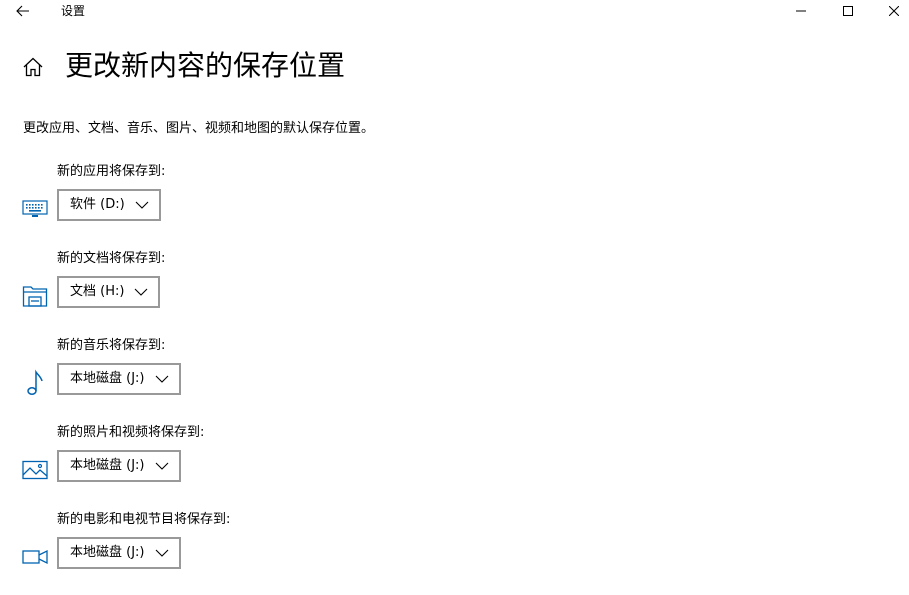 The height and width of the screenshot is (595, 909). Describe the element at coordinates (97, 204) in the screenshot. I see `dropdown-value: 软件 (D:)` at that location.